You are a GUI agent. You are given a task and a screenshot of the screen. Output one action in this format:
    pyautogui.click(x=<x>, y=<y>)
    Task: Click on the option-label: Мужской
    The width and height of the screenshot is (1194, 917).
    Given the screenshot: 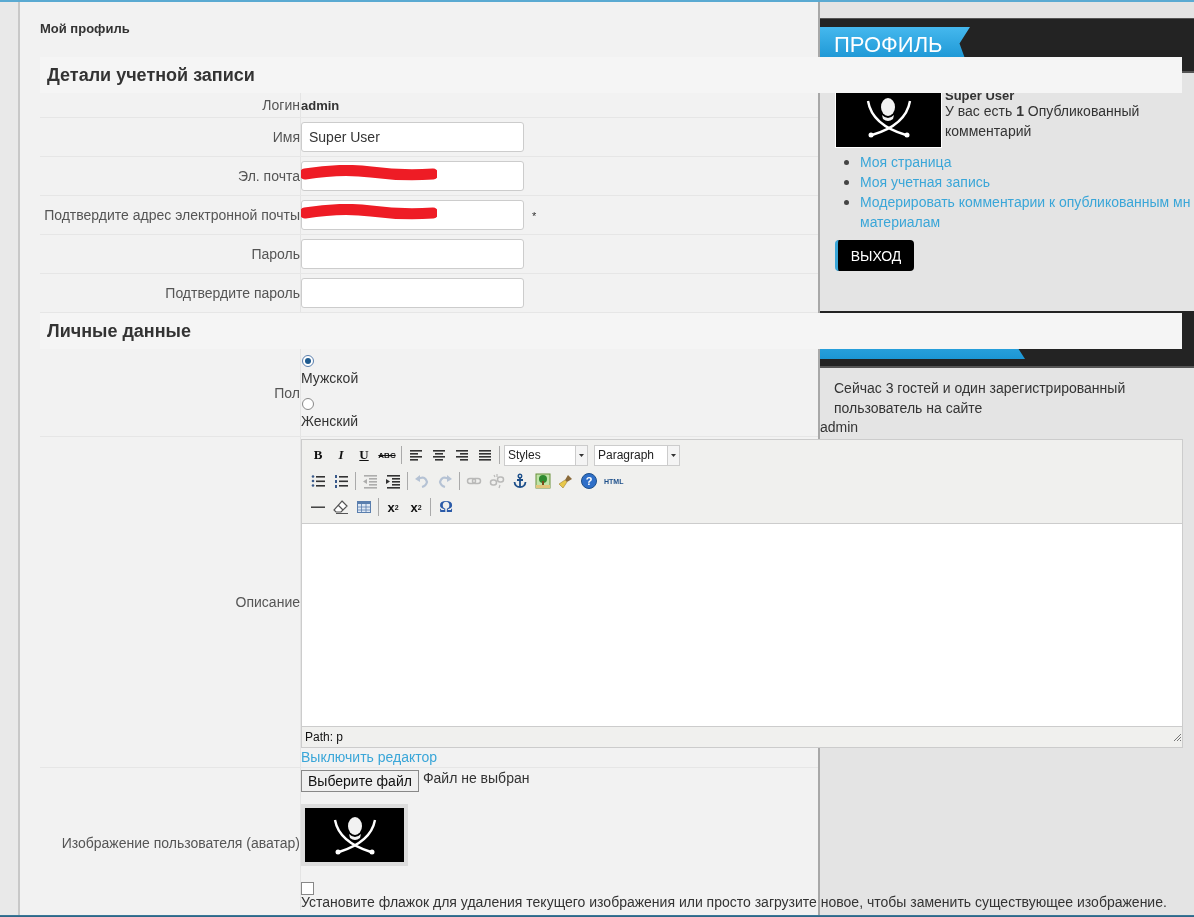 What is the action you would take?
    pyautogui.click(x=330, y=378)
    